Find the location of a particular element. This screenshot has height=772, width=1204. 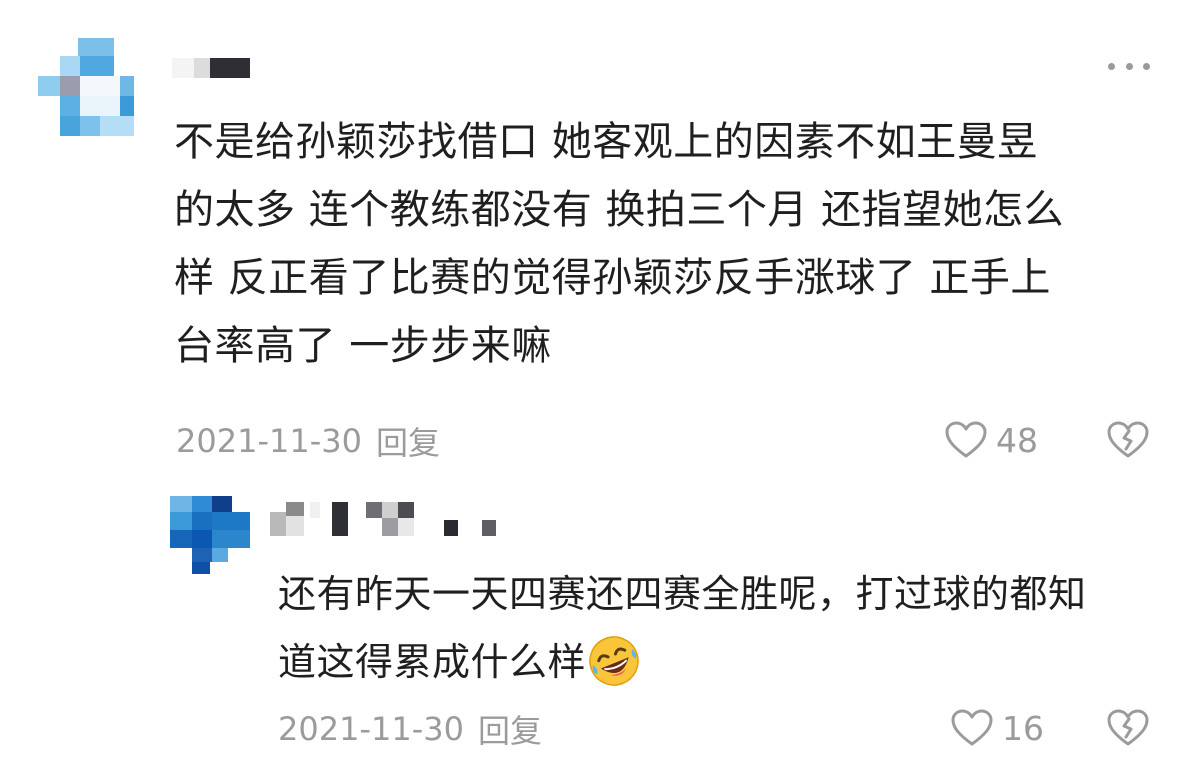

like-count: 48 is located at coordinates (1017, 440).